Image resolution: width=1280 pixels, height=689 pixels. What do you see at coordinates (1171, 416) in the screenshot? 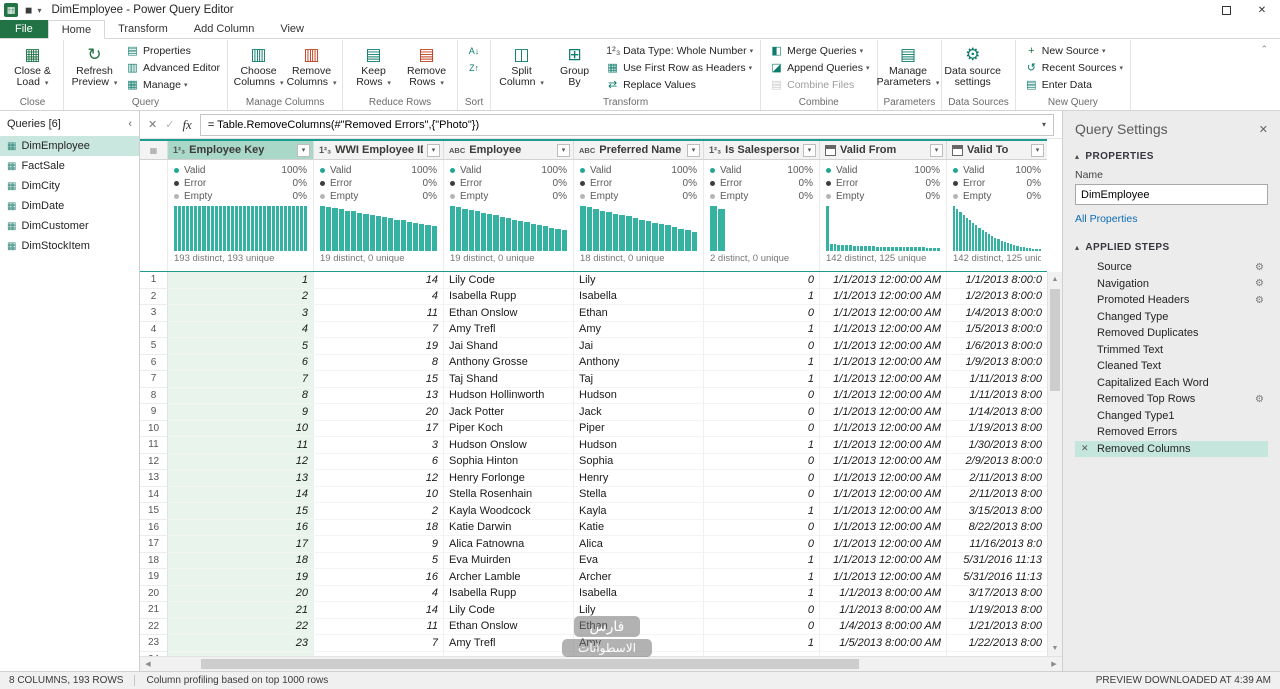
I see `applied-step-changed-type1: Changed Type1` at bounding box center [1171, 416].